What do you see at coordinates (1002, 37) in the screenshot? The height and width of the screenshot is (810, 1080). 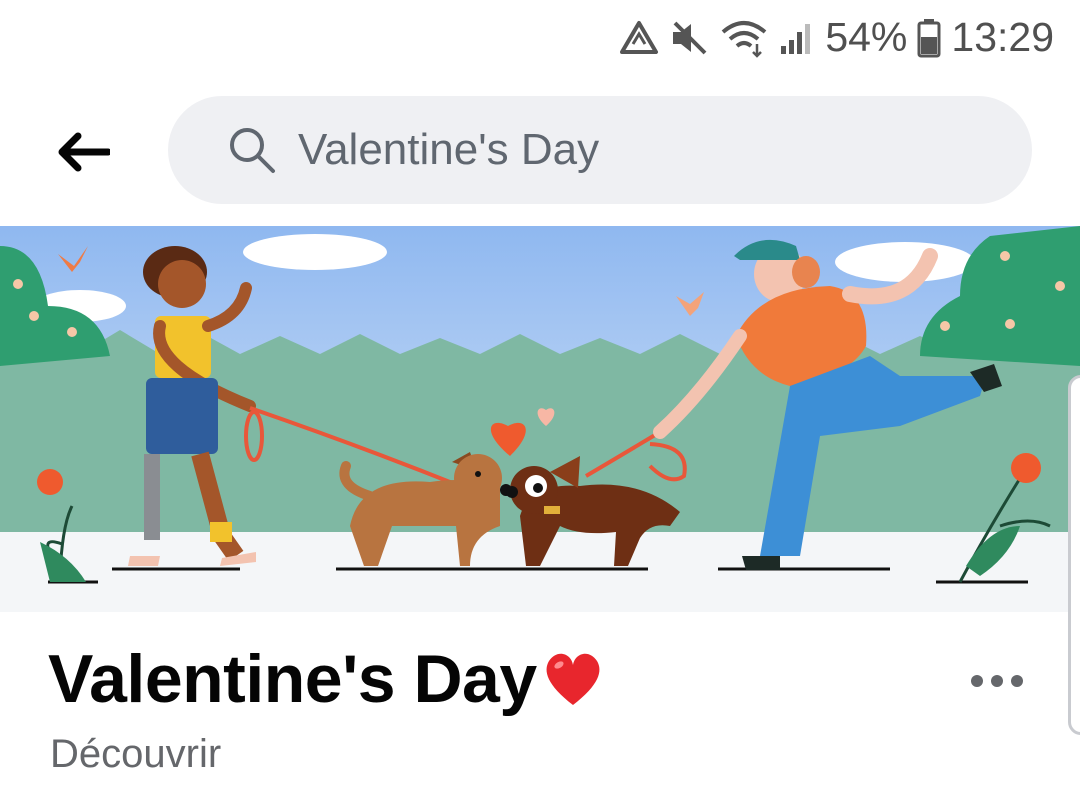 I see `clock: 13:29` at bounding box center [1002, 37].